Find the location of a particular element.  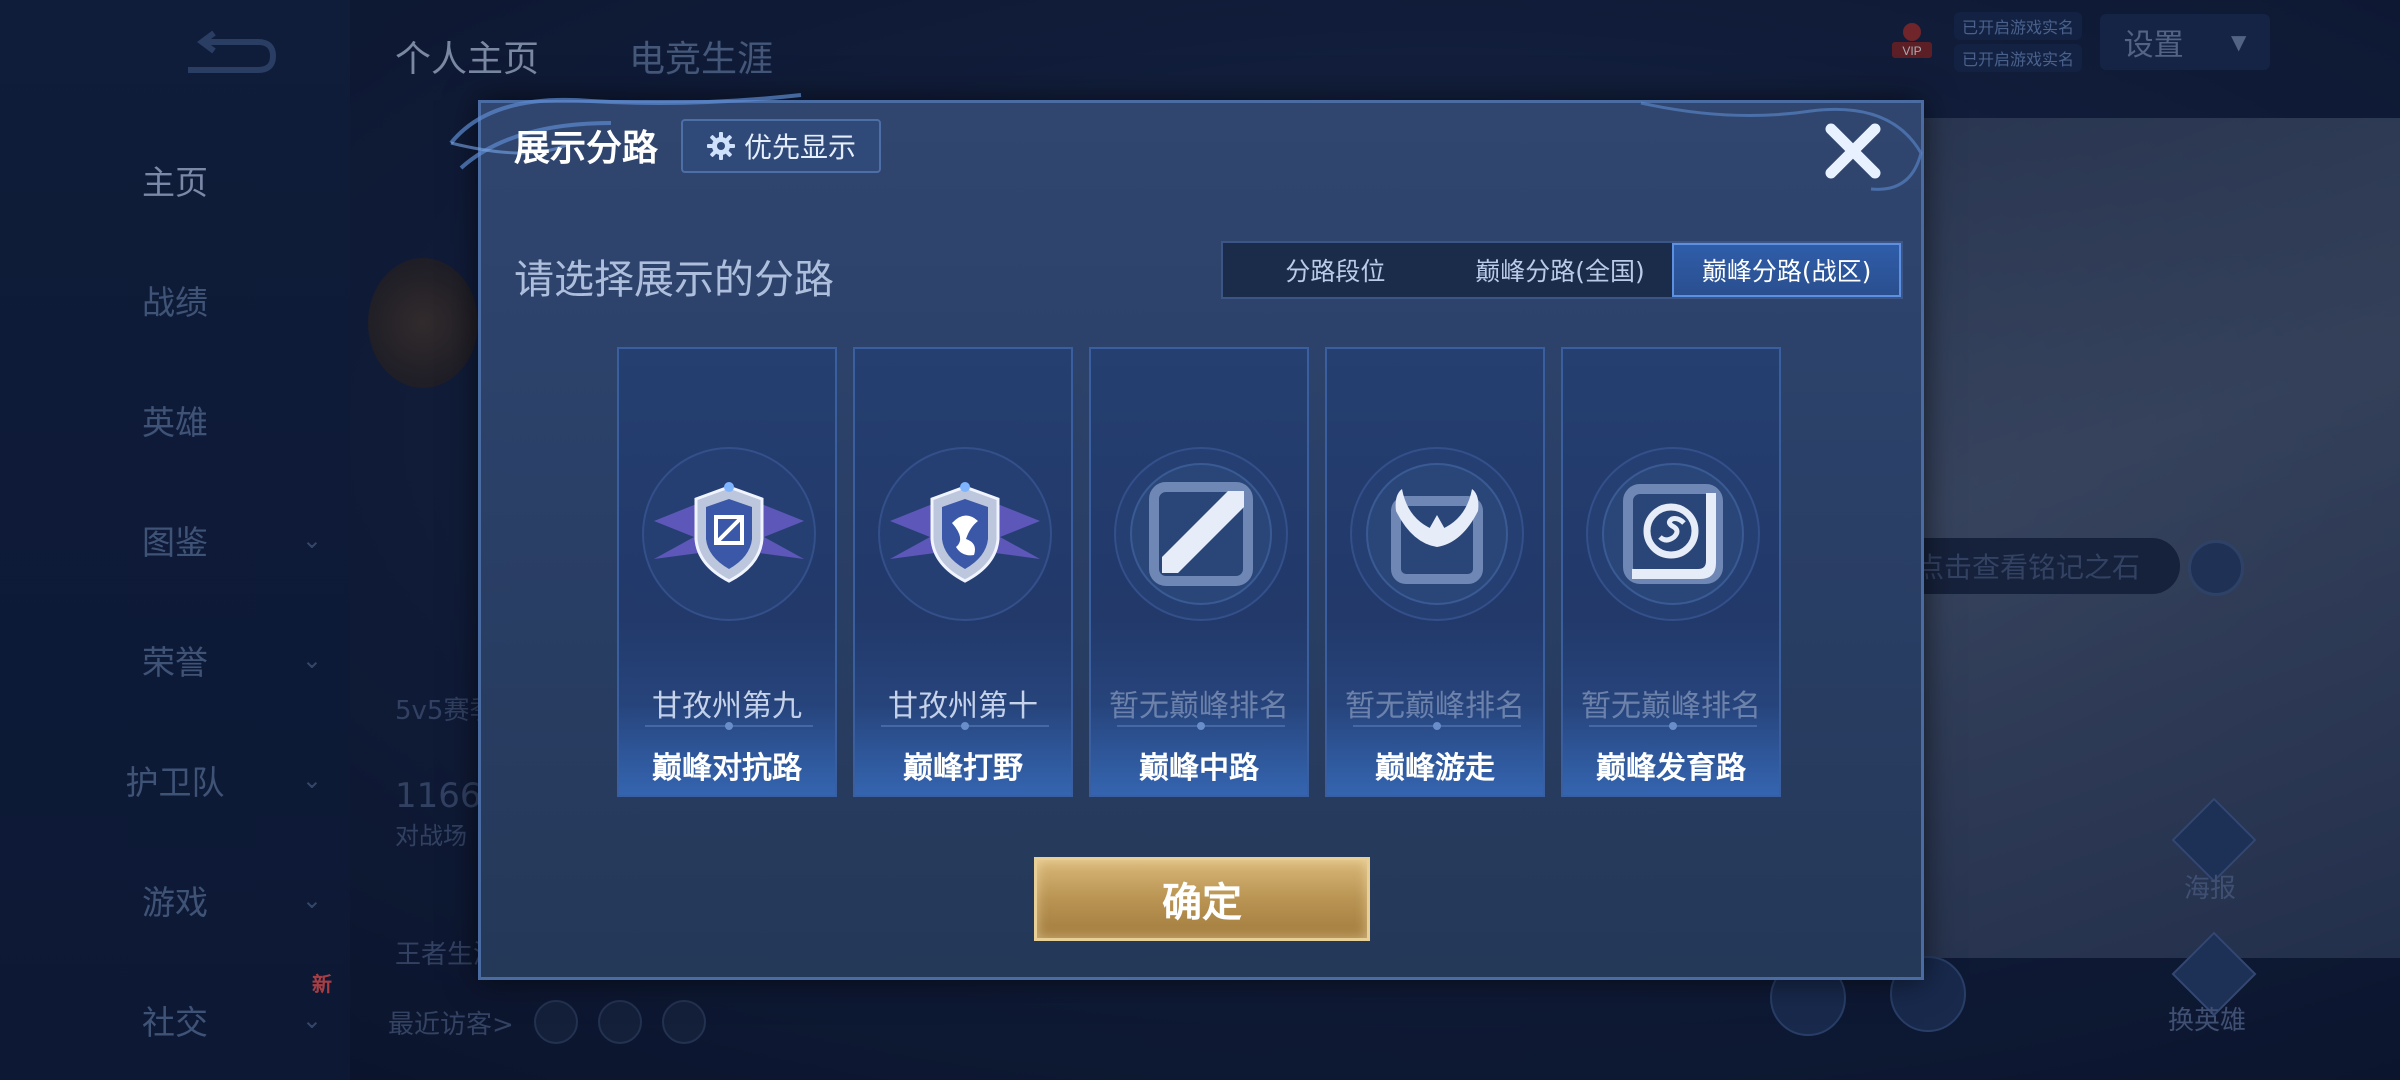

rank-label: 甘孜州第九 is located at coordinates (727, 706).